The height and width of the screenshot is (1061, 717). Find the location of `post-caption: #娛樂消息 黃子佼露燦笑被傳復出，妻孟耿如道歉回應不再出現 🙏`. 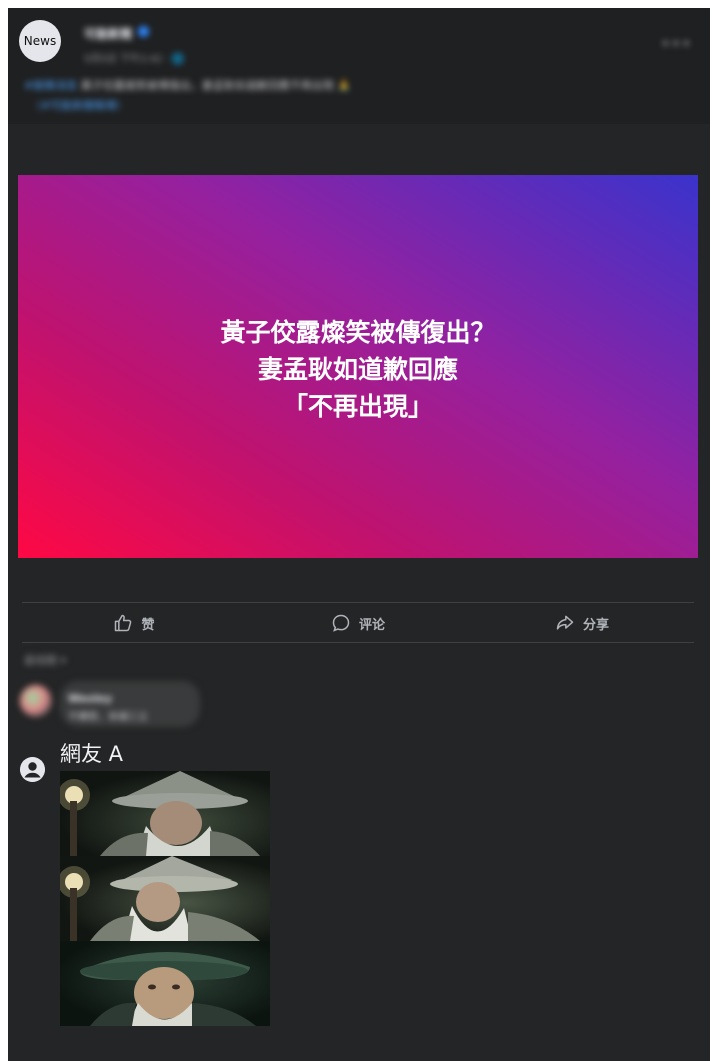

post-caption: #娛樂消息 黃子佼露燦笑被傳復出，妻孟耿如道歉回應不再出現 🙏 is located at coordinates (187, 85).